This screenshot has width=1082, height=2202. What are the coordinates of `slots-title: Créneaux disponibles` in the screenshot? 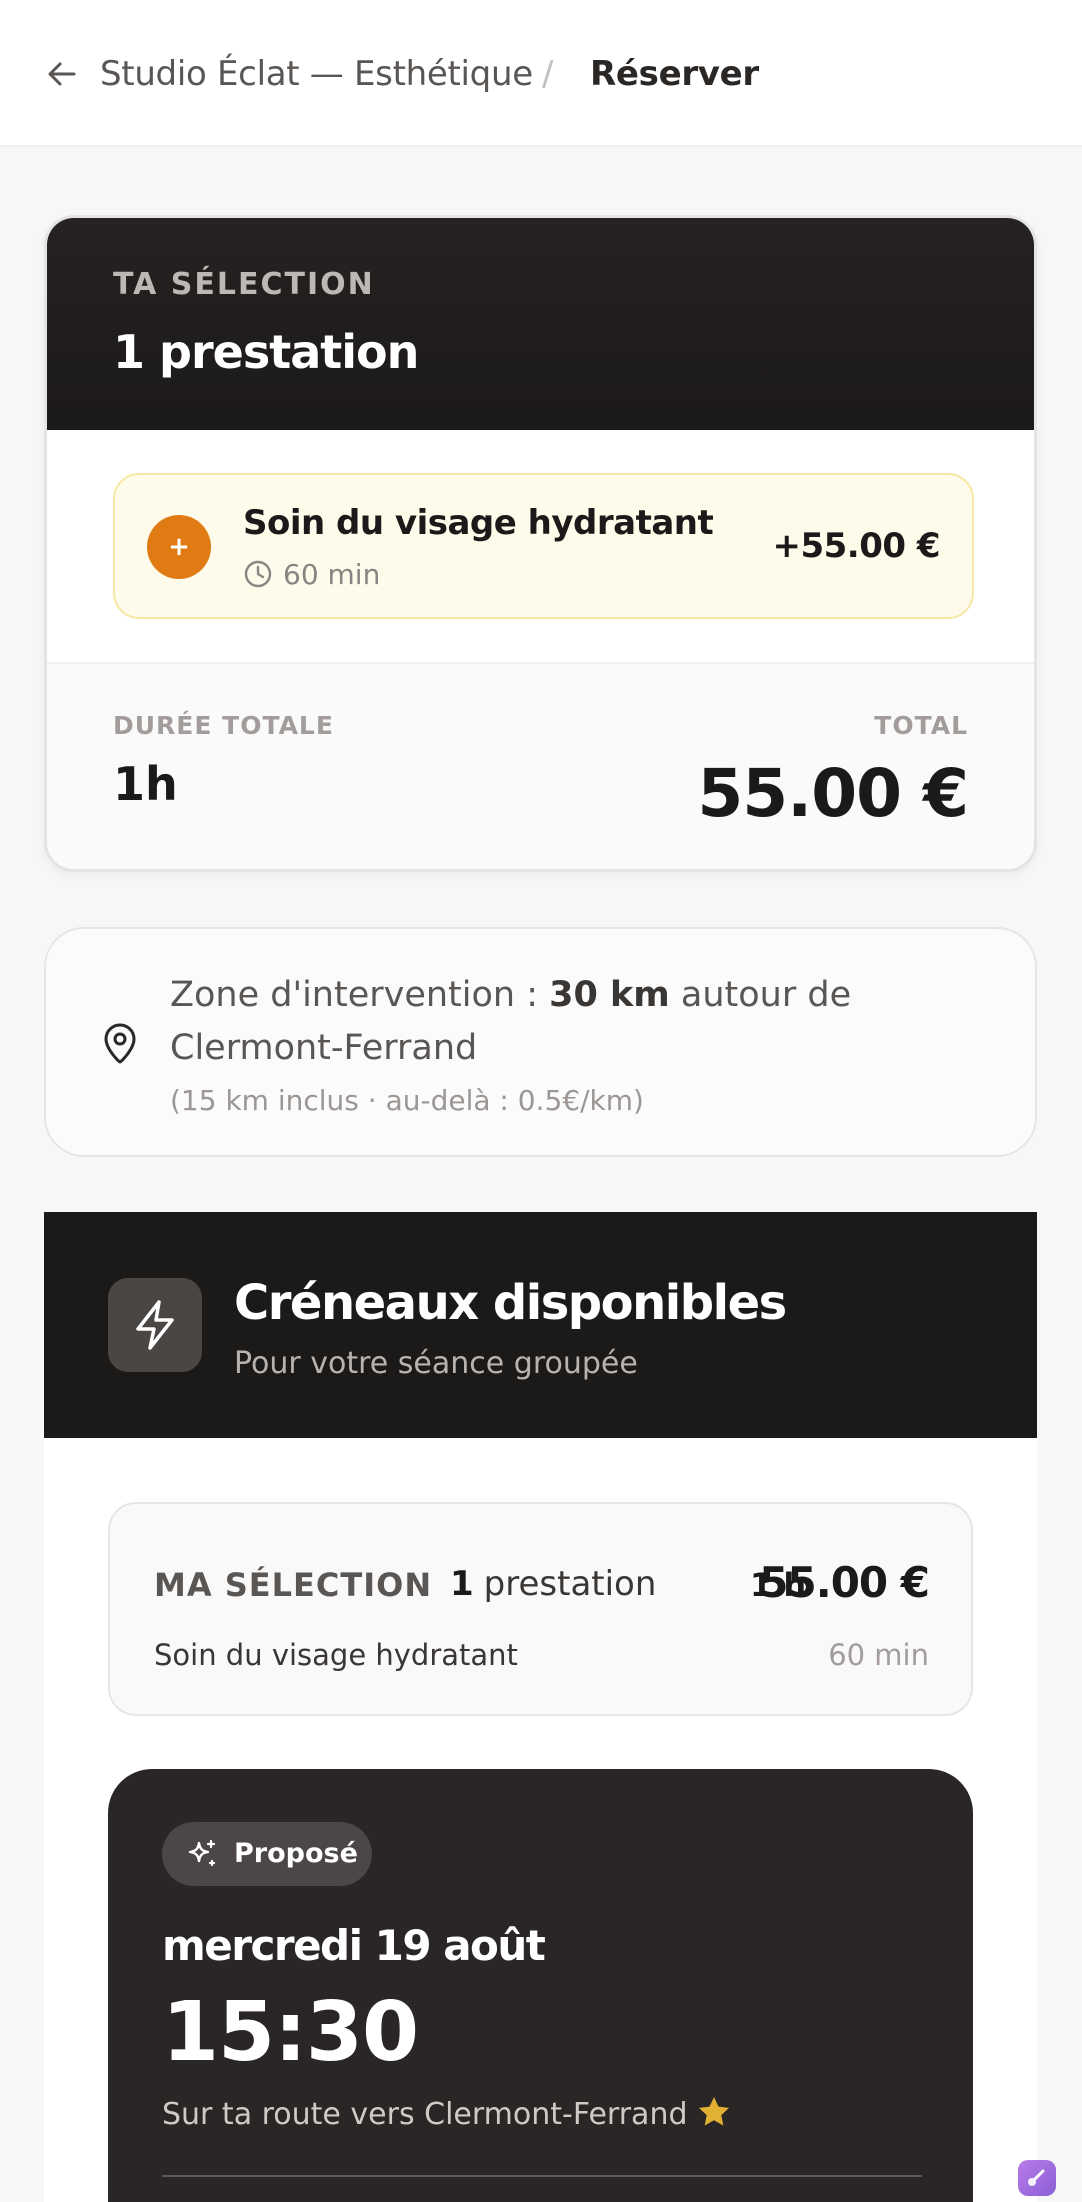 It's located at (510, 1303).